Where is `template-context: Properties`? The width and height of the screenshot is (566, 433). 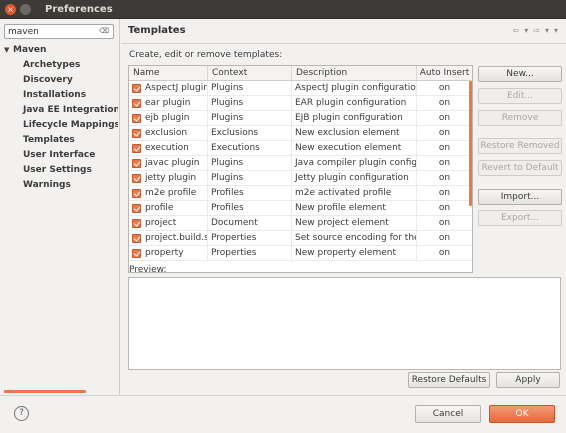 template-context: Properties is located at coordinates (250, 238).